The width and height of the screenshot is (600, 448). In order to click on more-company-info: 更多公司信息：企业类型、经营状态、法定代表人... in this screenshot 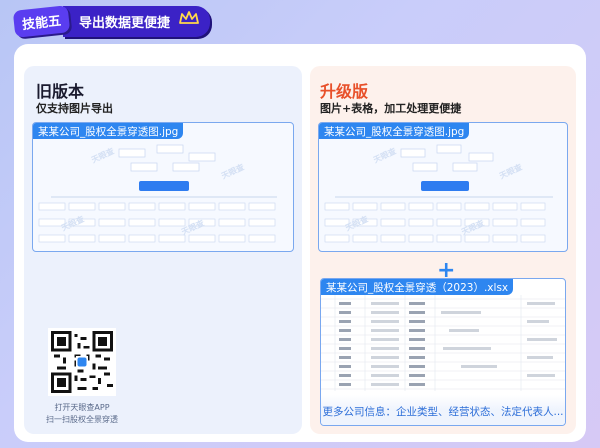, I will do `click(443, 410)`.